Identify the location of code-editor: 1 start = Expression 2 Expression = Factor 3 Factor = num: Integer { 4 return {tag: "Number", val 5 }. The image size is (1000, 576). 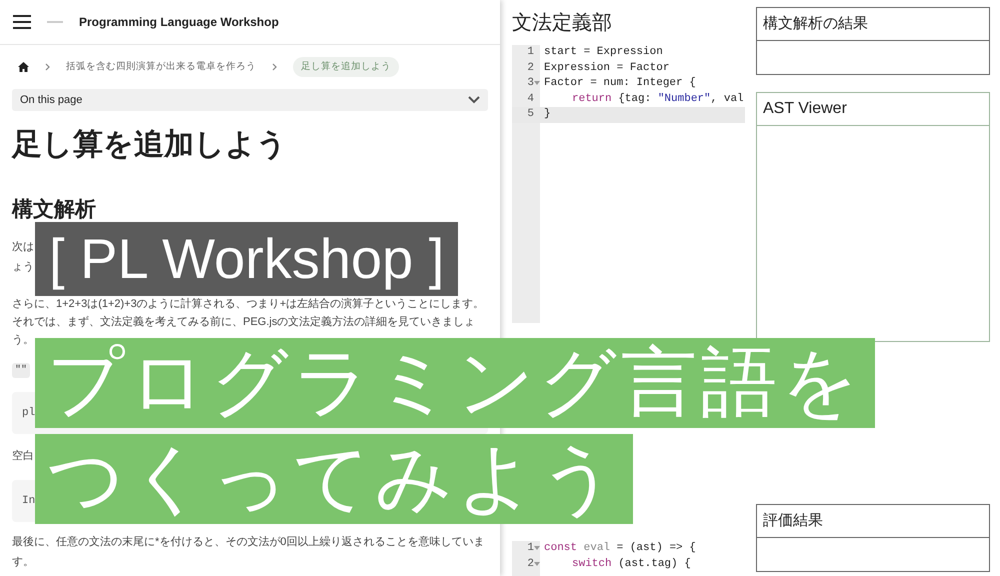
(628, 184).